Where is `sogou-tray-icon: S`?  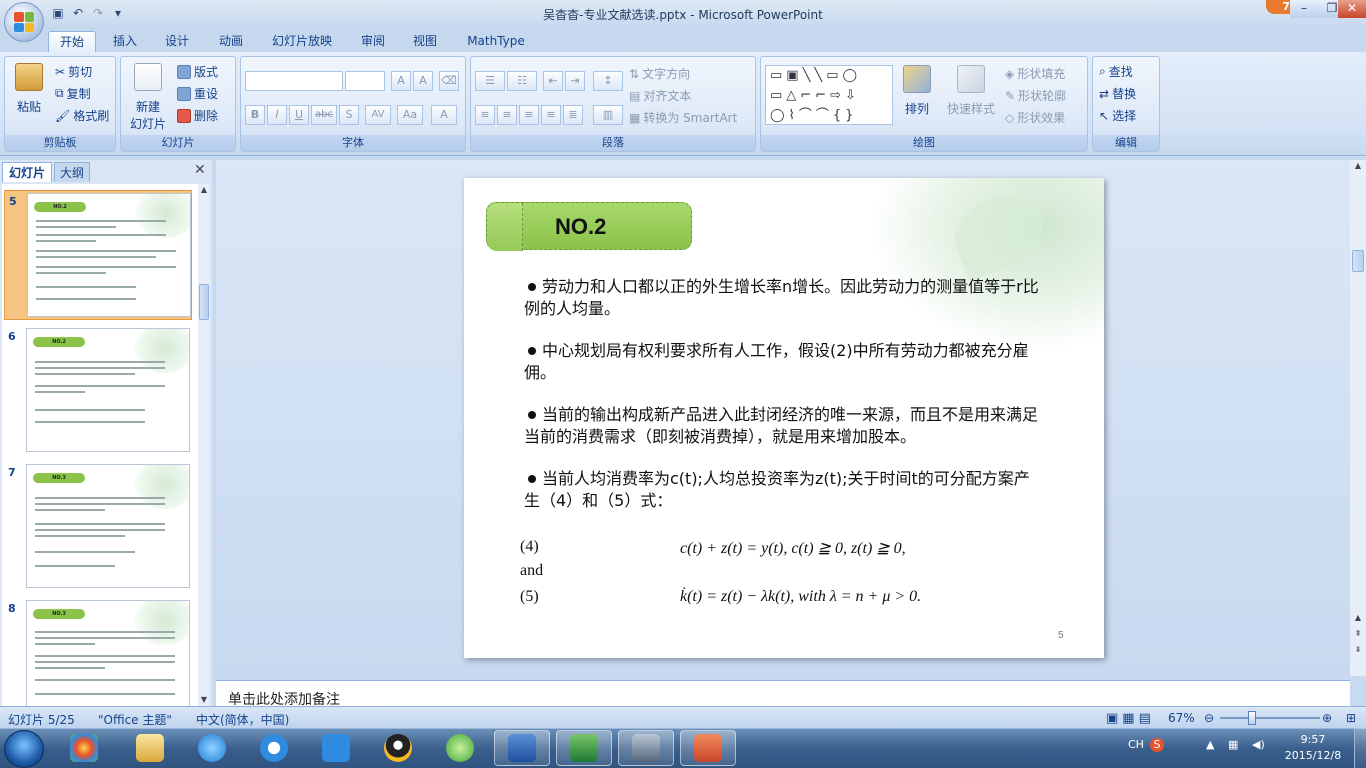 sogou-tray-icon: S is located at coordinates (1157, 745).